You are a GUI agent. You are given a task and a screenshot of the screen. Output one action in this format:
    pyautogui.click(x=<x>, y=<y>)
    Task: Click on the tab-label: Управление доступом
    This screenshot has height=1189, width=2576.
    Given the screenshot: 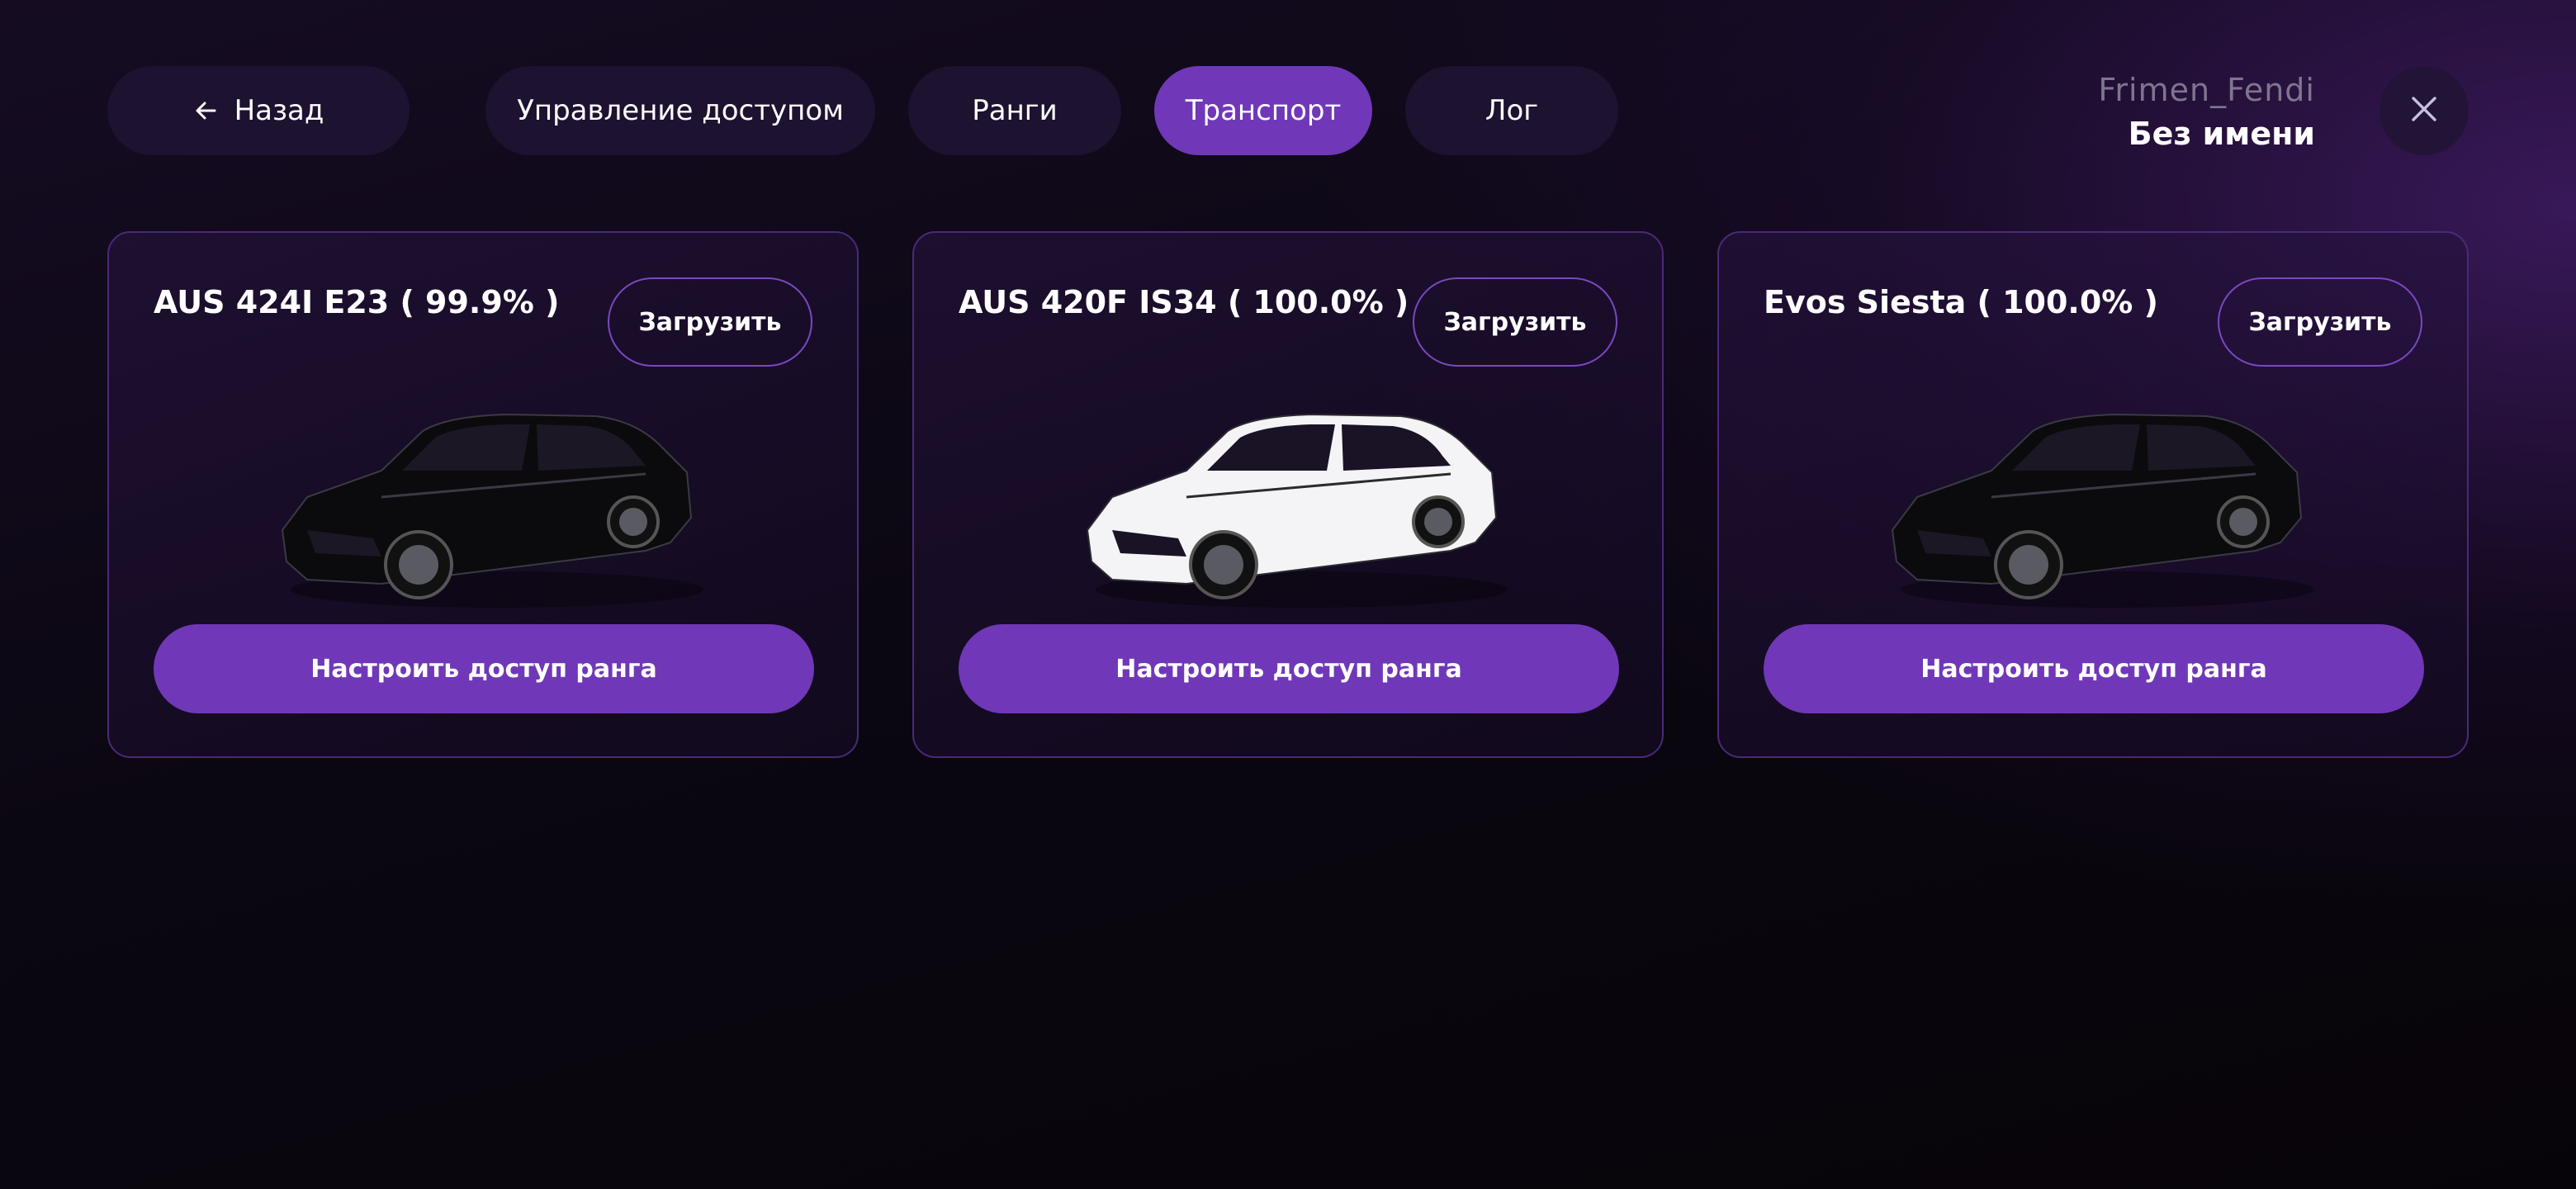 What is the action you would take?
    pyautogui.click(x=680, y=110)
    